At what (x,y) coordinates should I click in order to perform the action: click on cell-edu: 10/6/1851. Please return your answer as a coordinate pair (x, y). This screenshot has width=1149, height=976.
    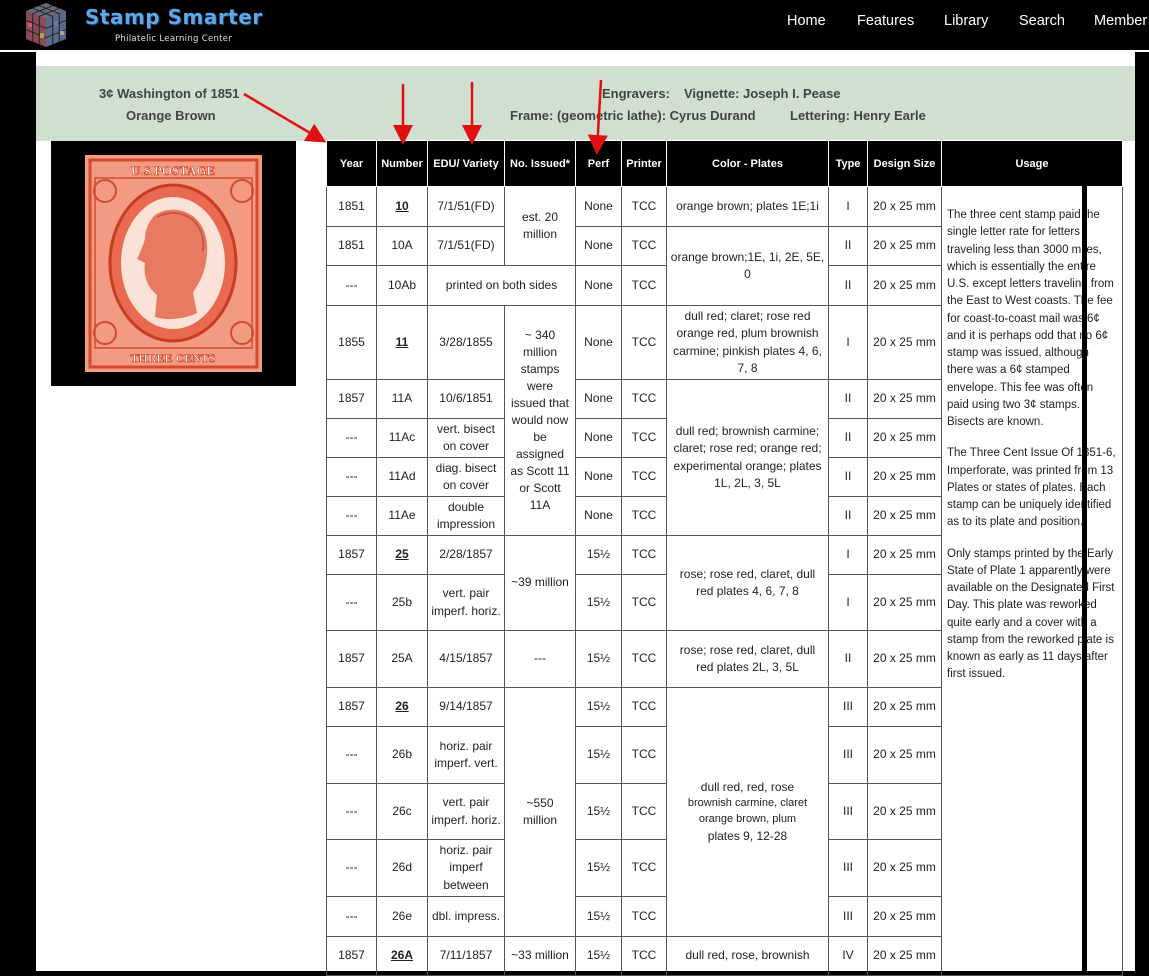
    Looking at the image, I should click on (466, 399).